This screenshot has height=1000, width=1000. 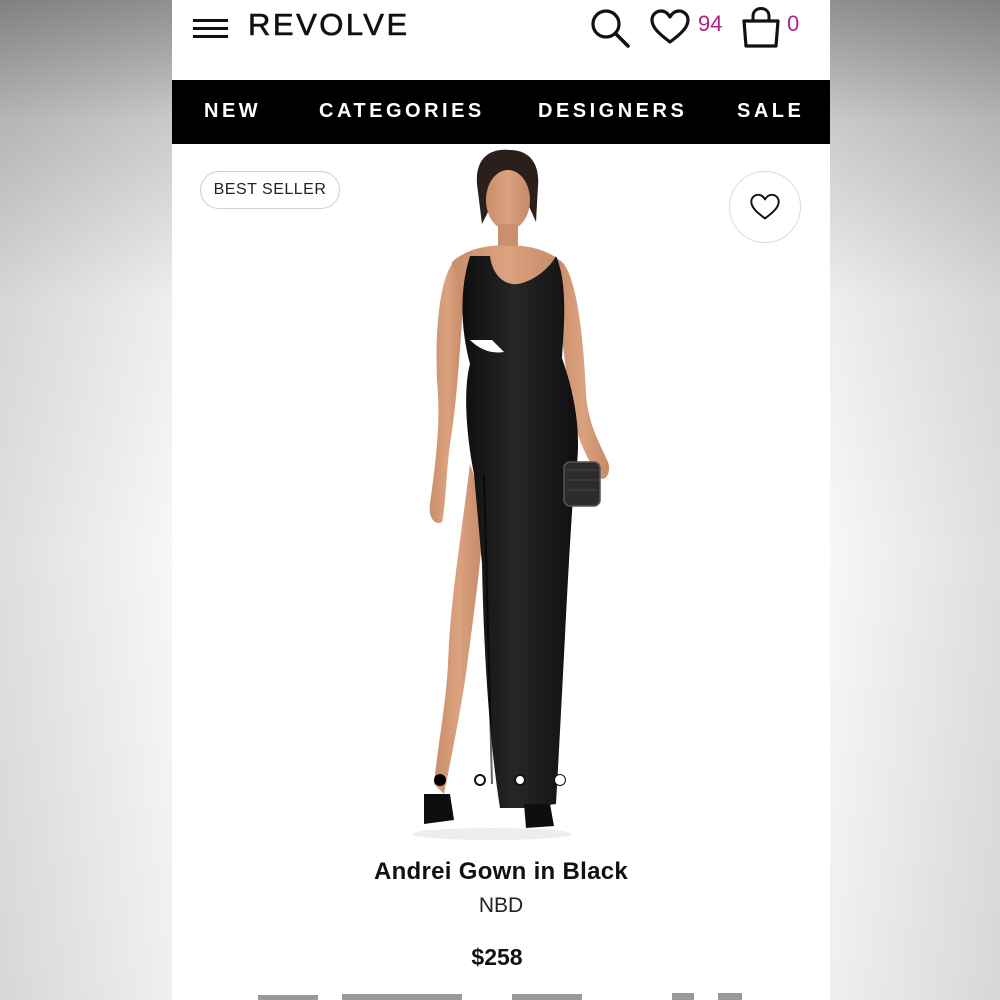 What do you see at coordinates (501, 782) in the screenshot?
I see `carousel-dots` at bounding box center [501, 782].